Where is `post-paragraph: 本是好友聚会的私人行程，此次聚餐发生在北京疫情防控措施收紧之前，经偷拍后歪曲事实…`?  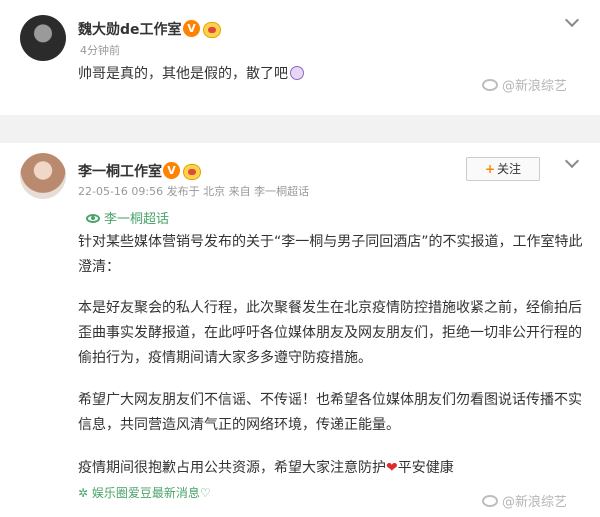 post-paragraph: 本是好友聚会的私人行程，此次聚餐发生在北京疫情防控措施收紧之前，经偷拍后歪曲事实… is located at coordinates (330, 333).